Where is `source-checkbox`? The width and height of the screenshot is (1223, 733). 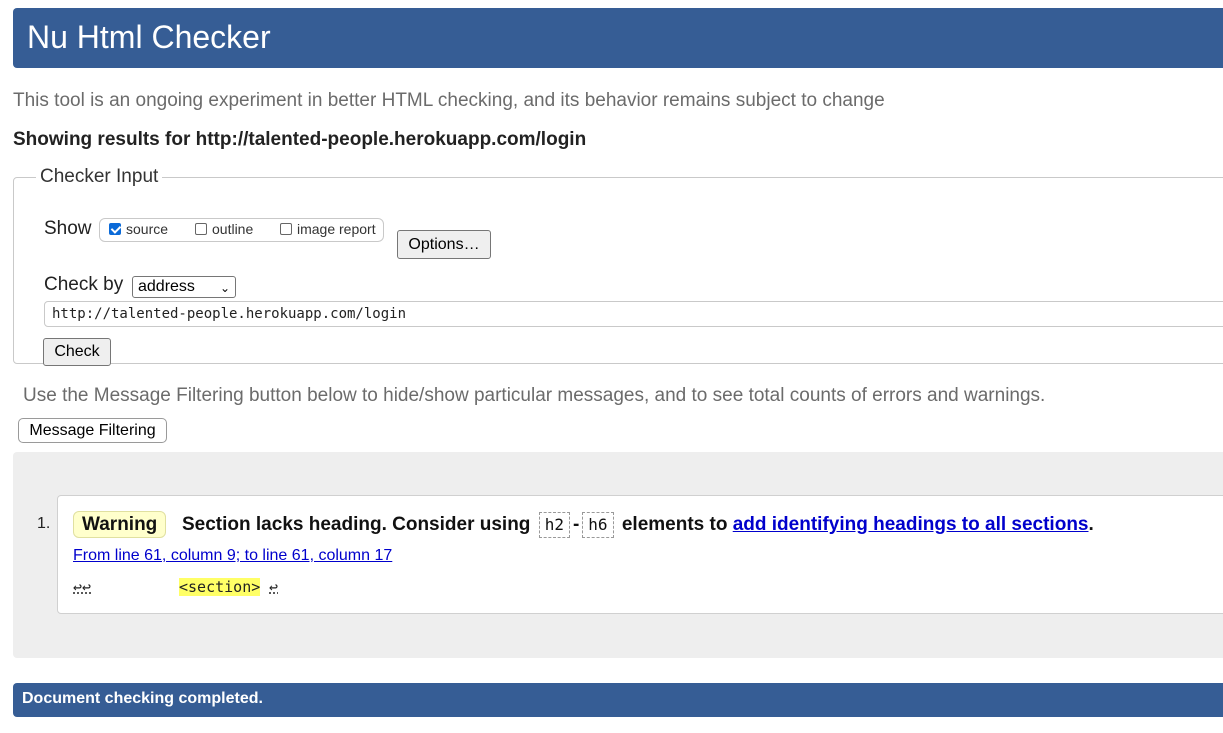 source-checkbox is located at coordinates (115, 229).